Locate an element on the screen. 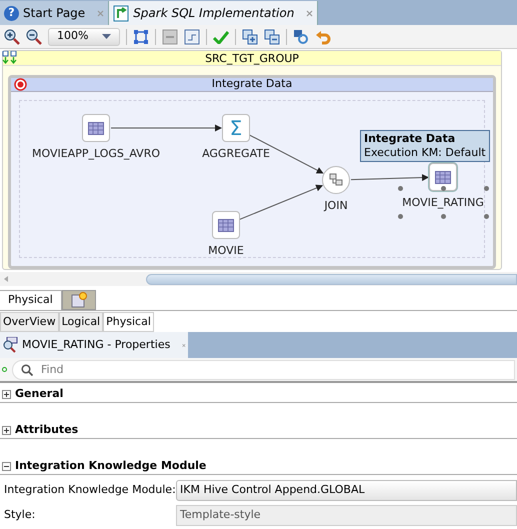 Image resolution: width=517 pixels, height=529 pixels. group-title: SRC_TGT_GROUP is located at coordinates (252, 58).